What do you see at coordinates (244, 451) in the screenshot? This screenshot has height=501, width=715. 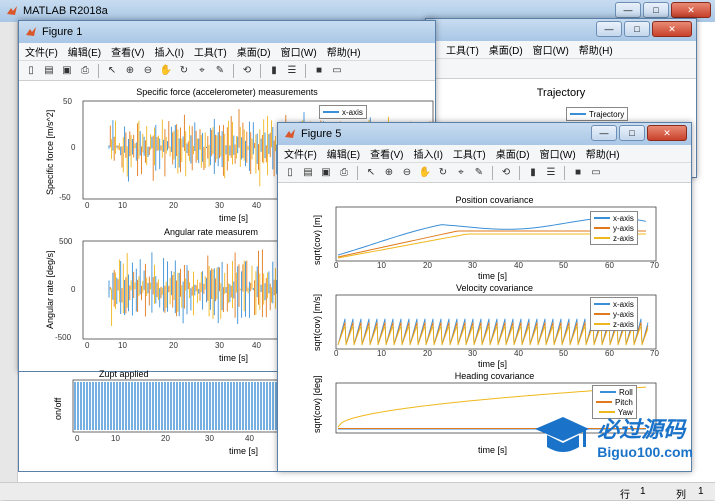 I see `zupt-xlabel: time [s]` at bounding box center [244, 451].